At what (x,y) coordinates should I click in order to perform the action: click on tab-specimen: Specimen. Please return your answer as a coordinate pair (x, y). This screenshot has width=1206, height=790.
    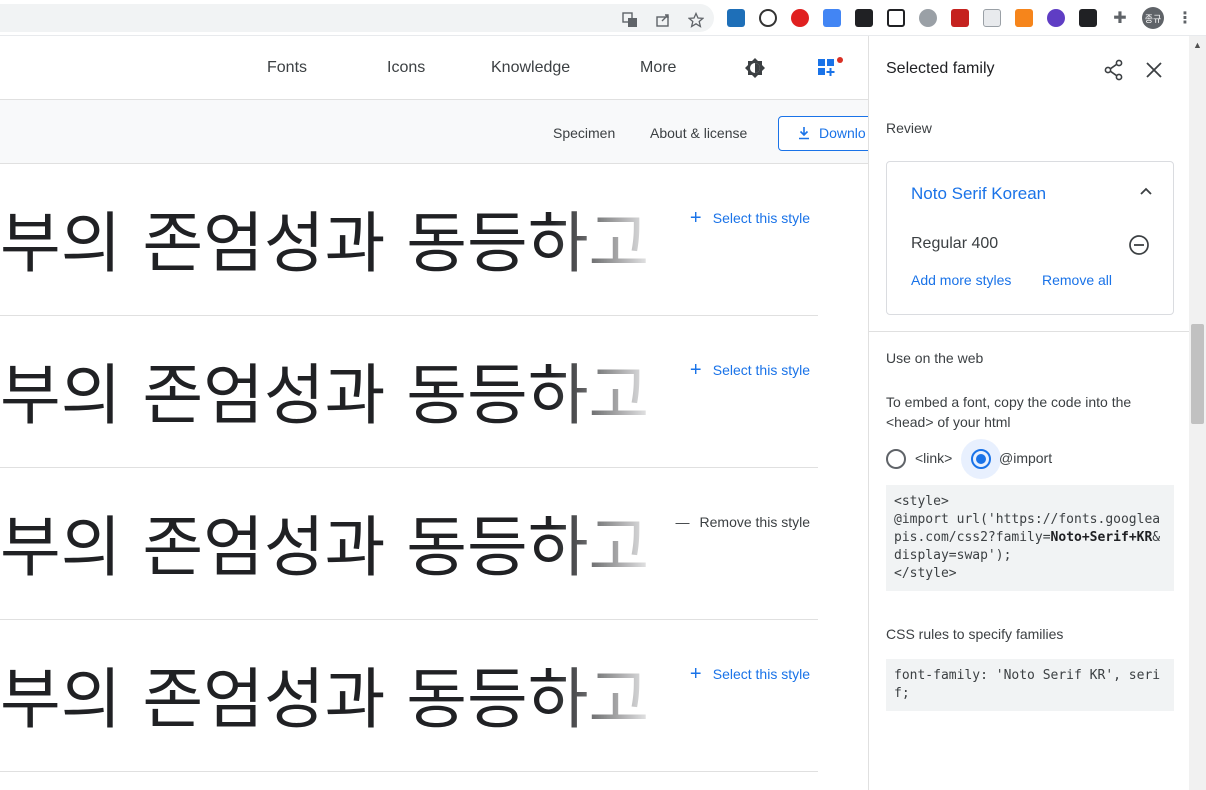
    Looking at the image, I should click on (584, 133).